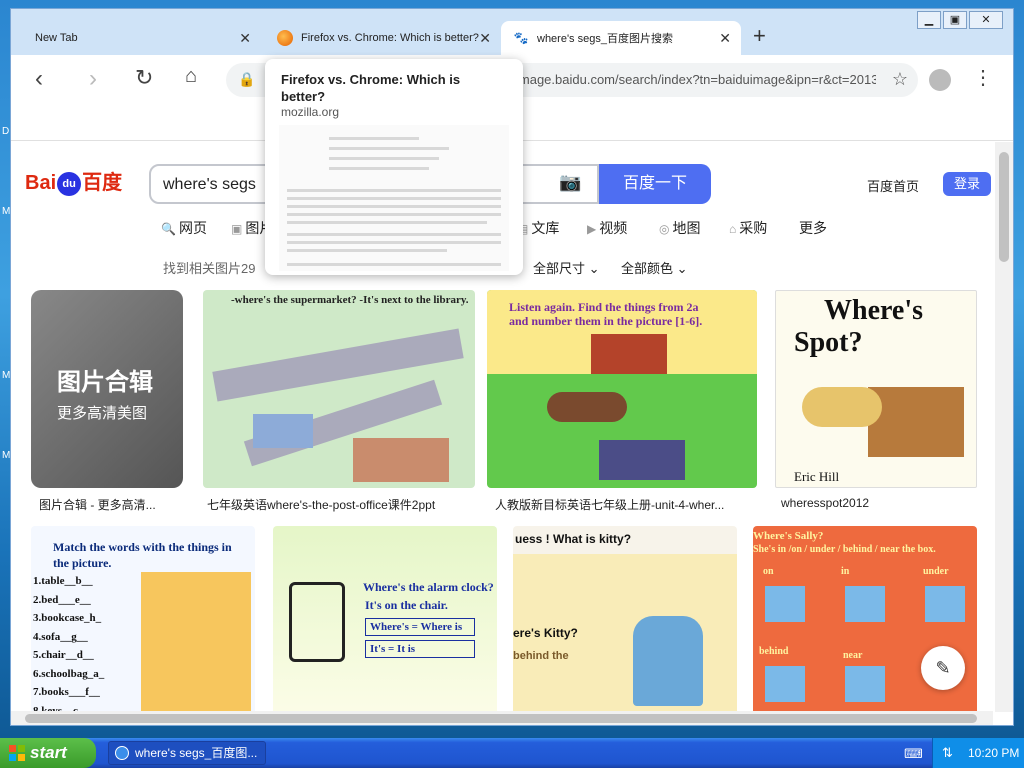  What do you see at coordinates (813, 228) in the screenshot?
I see `tab-more: 更多` at bounding box center [813, 228].